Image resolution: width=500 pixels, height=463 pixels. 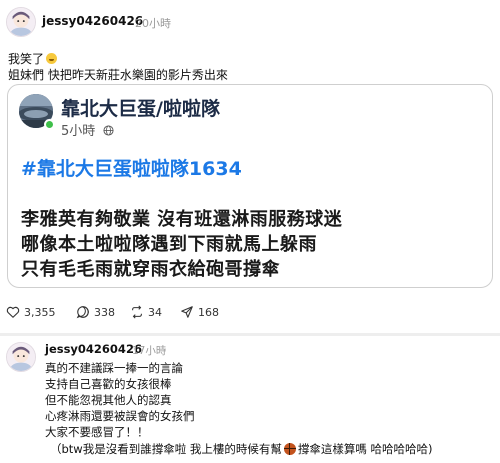 What do you see at coordinates (108, 400) in the screenshot?
I see `reply-line-3: 但不能忽視其他人的認真` at bounding box center [108, 400].